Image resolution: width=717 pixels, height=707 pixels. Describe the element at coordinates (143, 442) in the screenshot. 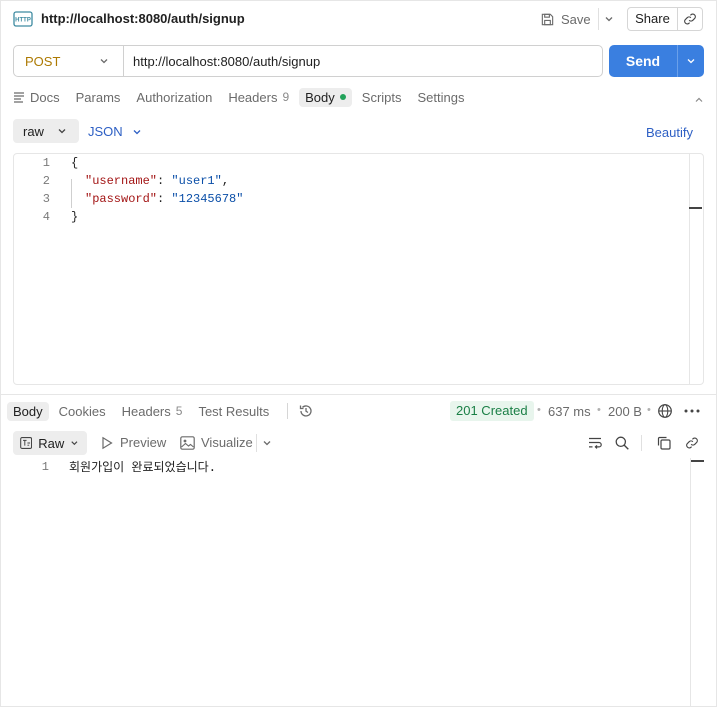

I see `preview-label: Preview` at that location.